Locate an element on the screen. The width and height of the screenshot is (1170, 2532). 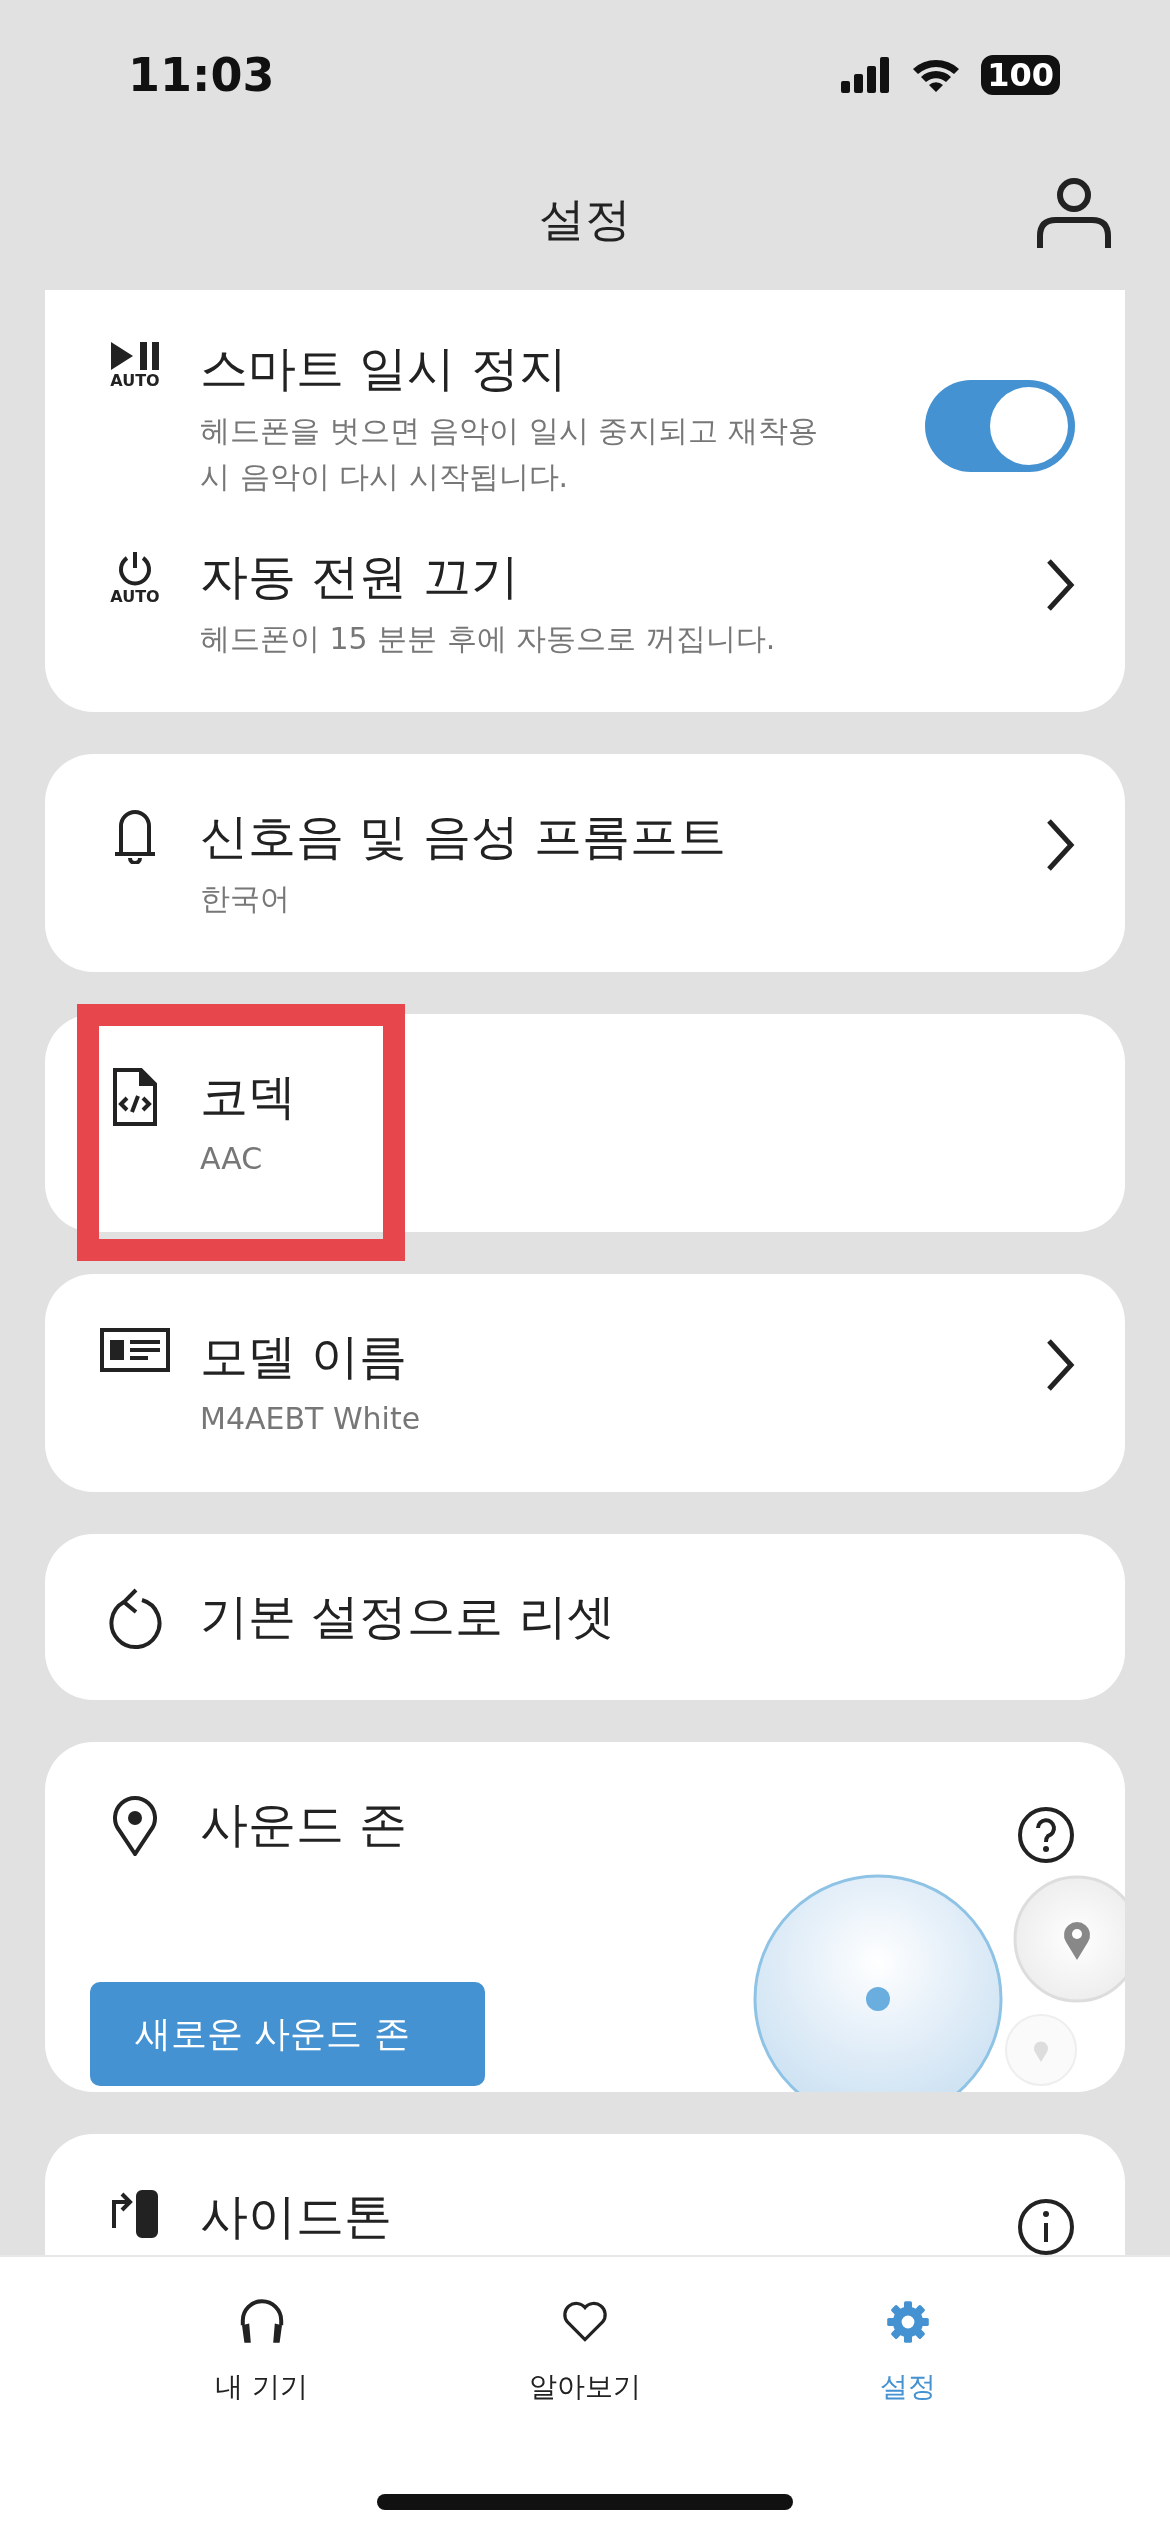
profile-icon is located at coordinates (1074, 213).